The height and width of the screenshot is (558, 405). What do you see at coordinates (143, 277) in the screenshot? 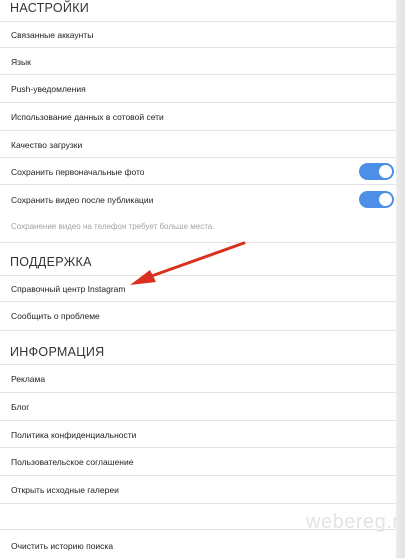
I see `arrow-head` at bounding box center [143, 277].